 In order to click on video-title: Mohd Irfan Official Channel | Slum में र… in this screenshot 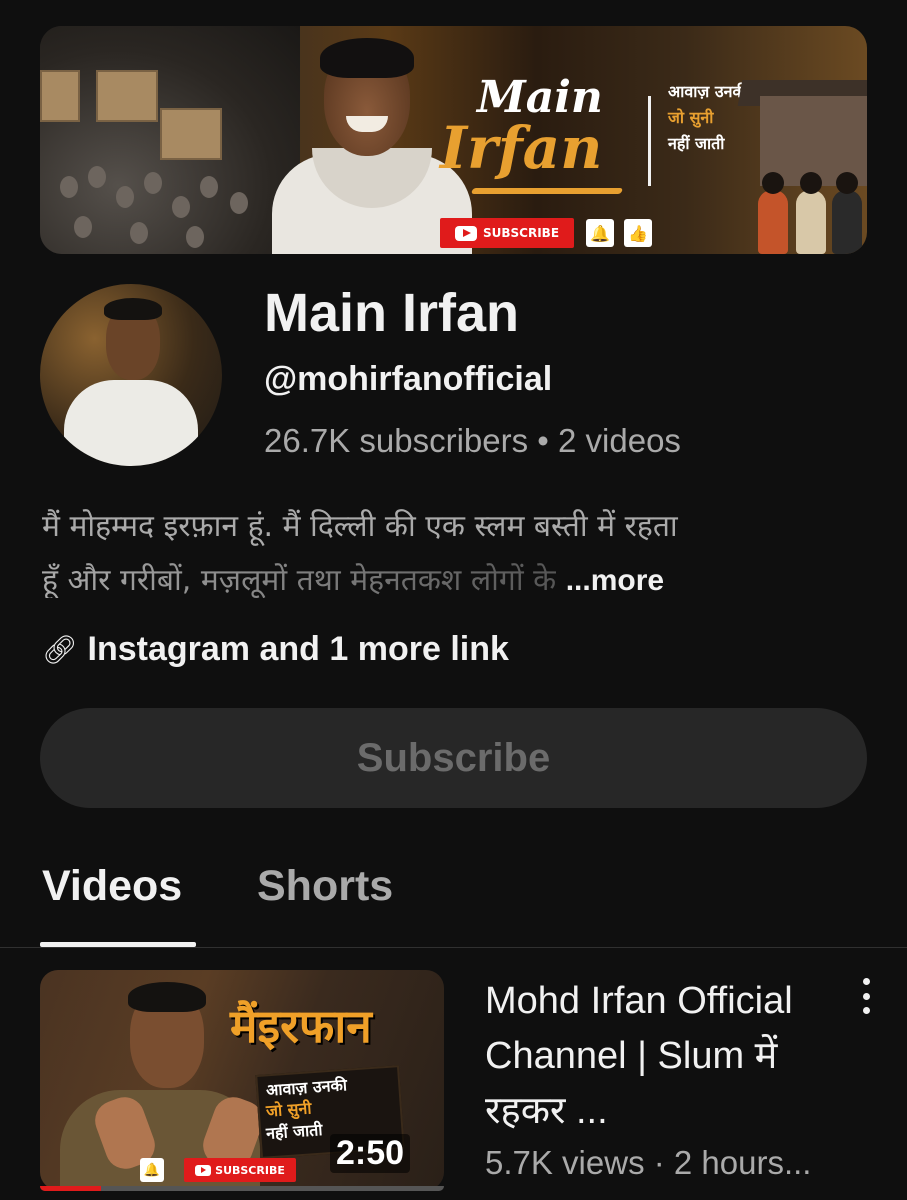, I will do `click(665, 1056)`.